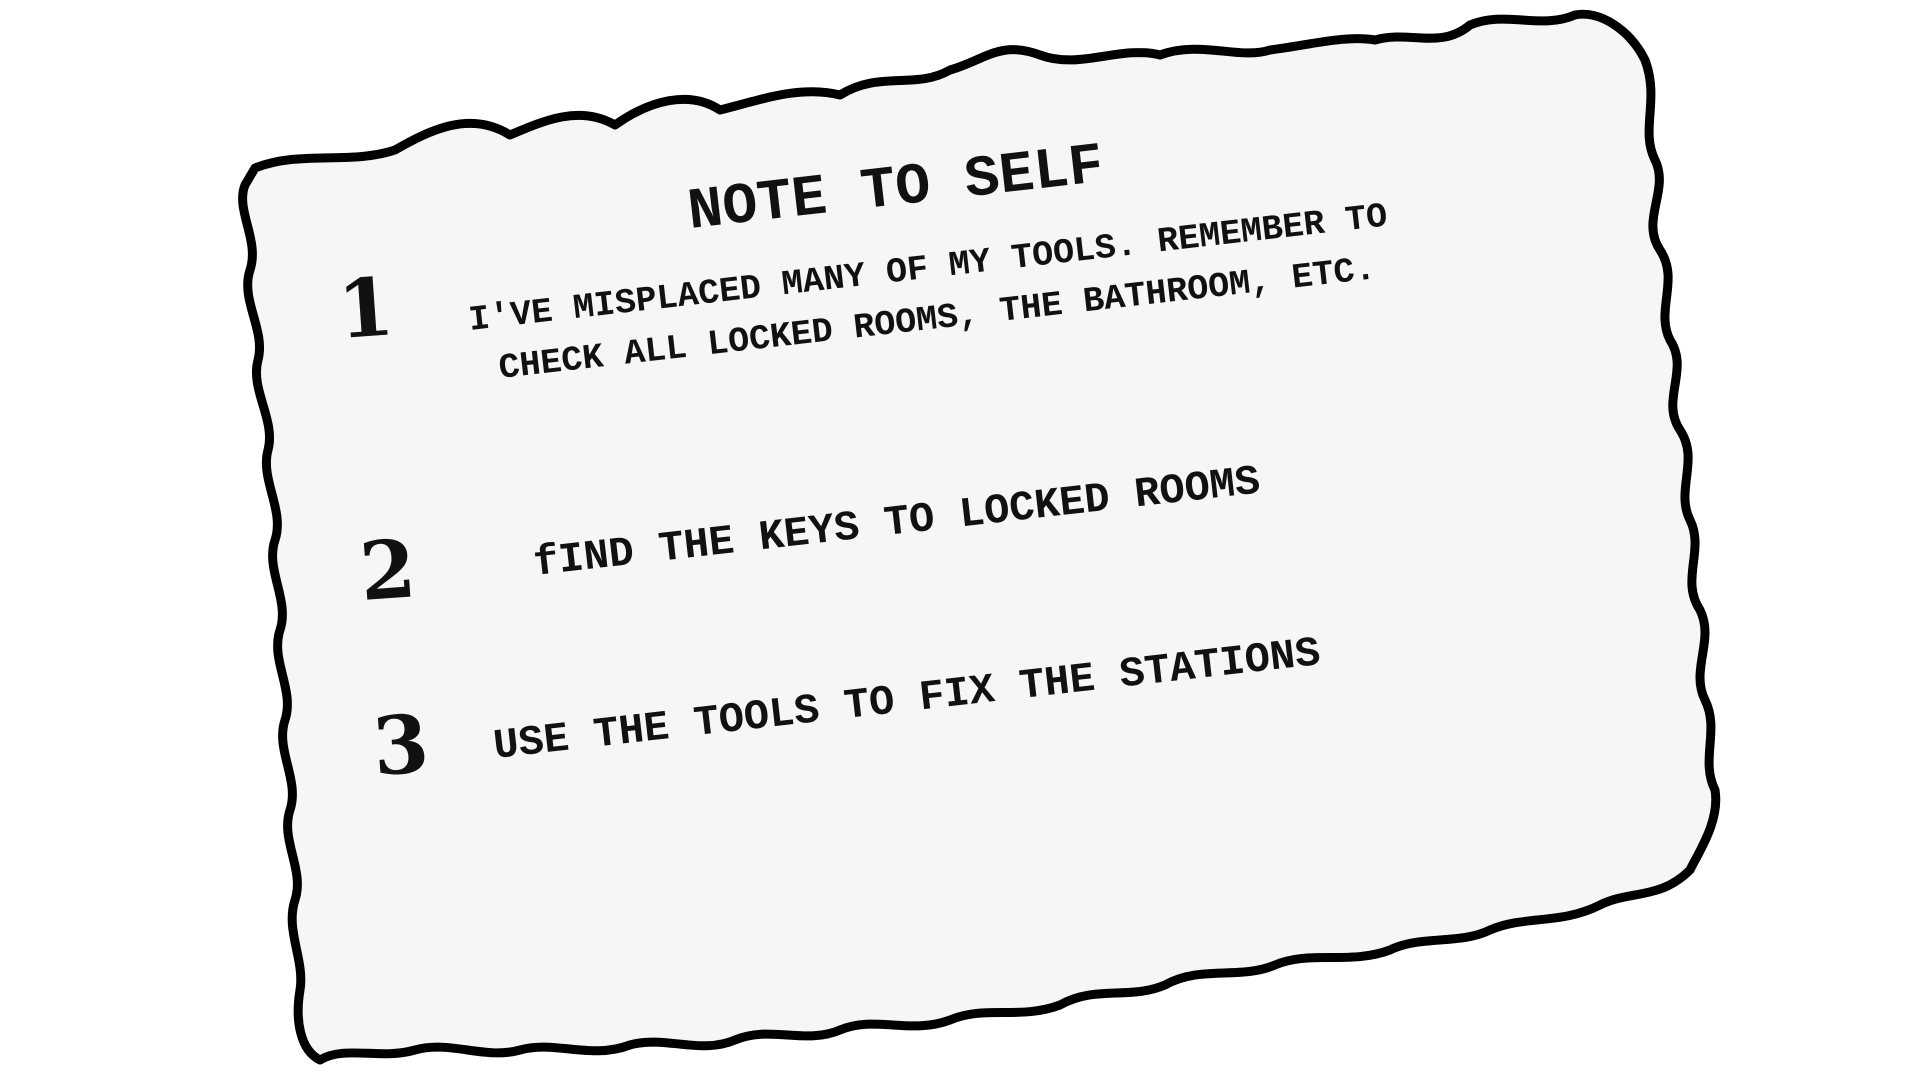  I want to click on item-number-3: 3, so click(401, 745).